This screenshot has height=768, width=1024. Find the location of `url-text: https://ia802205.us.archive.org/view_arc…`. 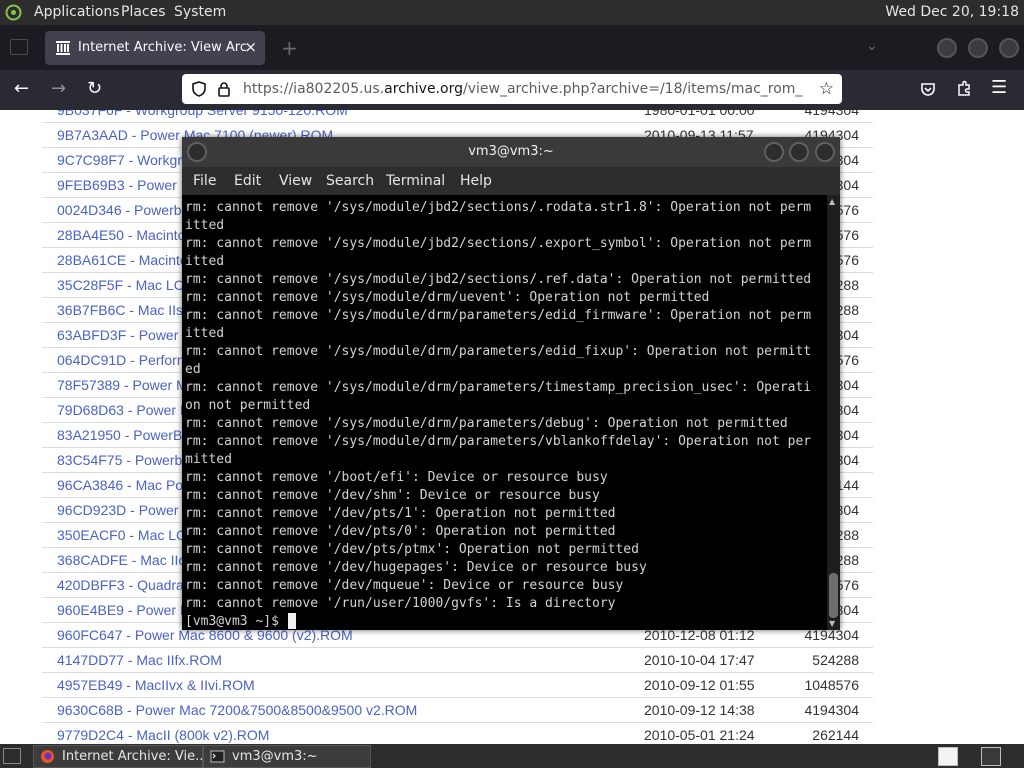

url-text: https://ia802205.us.archive.org/view_arc… is located at coordinates (523, 89).